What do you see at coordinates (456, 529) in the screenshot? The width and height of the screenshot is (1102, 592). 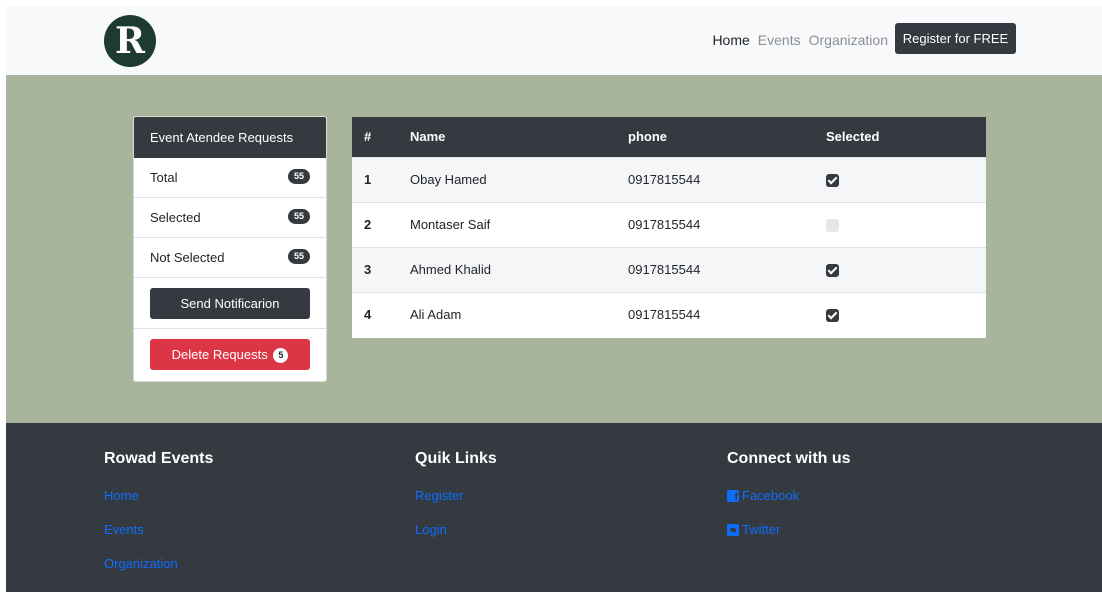 I see `footer-link-login: Login` at bounding box center [456, 529].